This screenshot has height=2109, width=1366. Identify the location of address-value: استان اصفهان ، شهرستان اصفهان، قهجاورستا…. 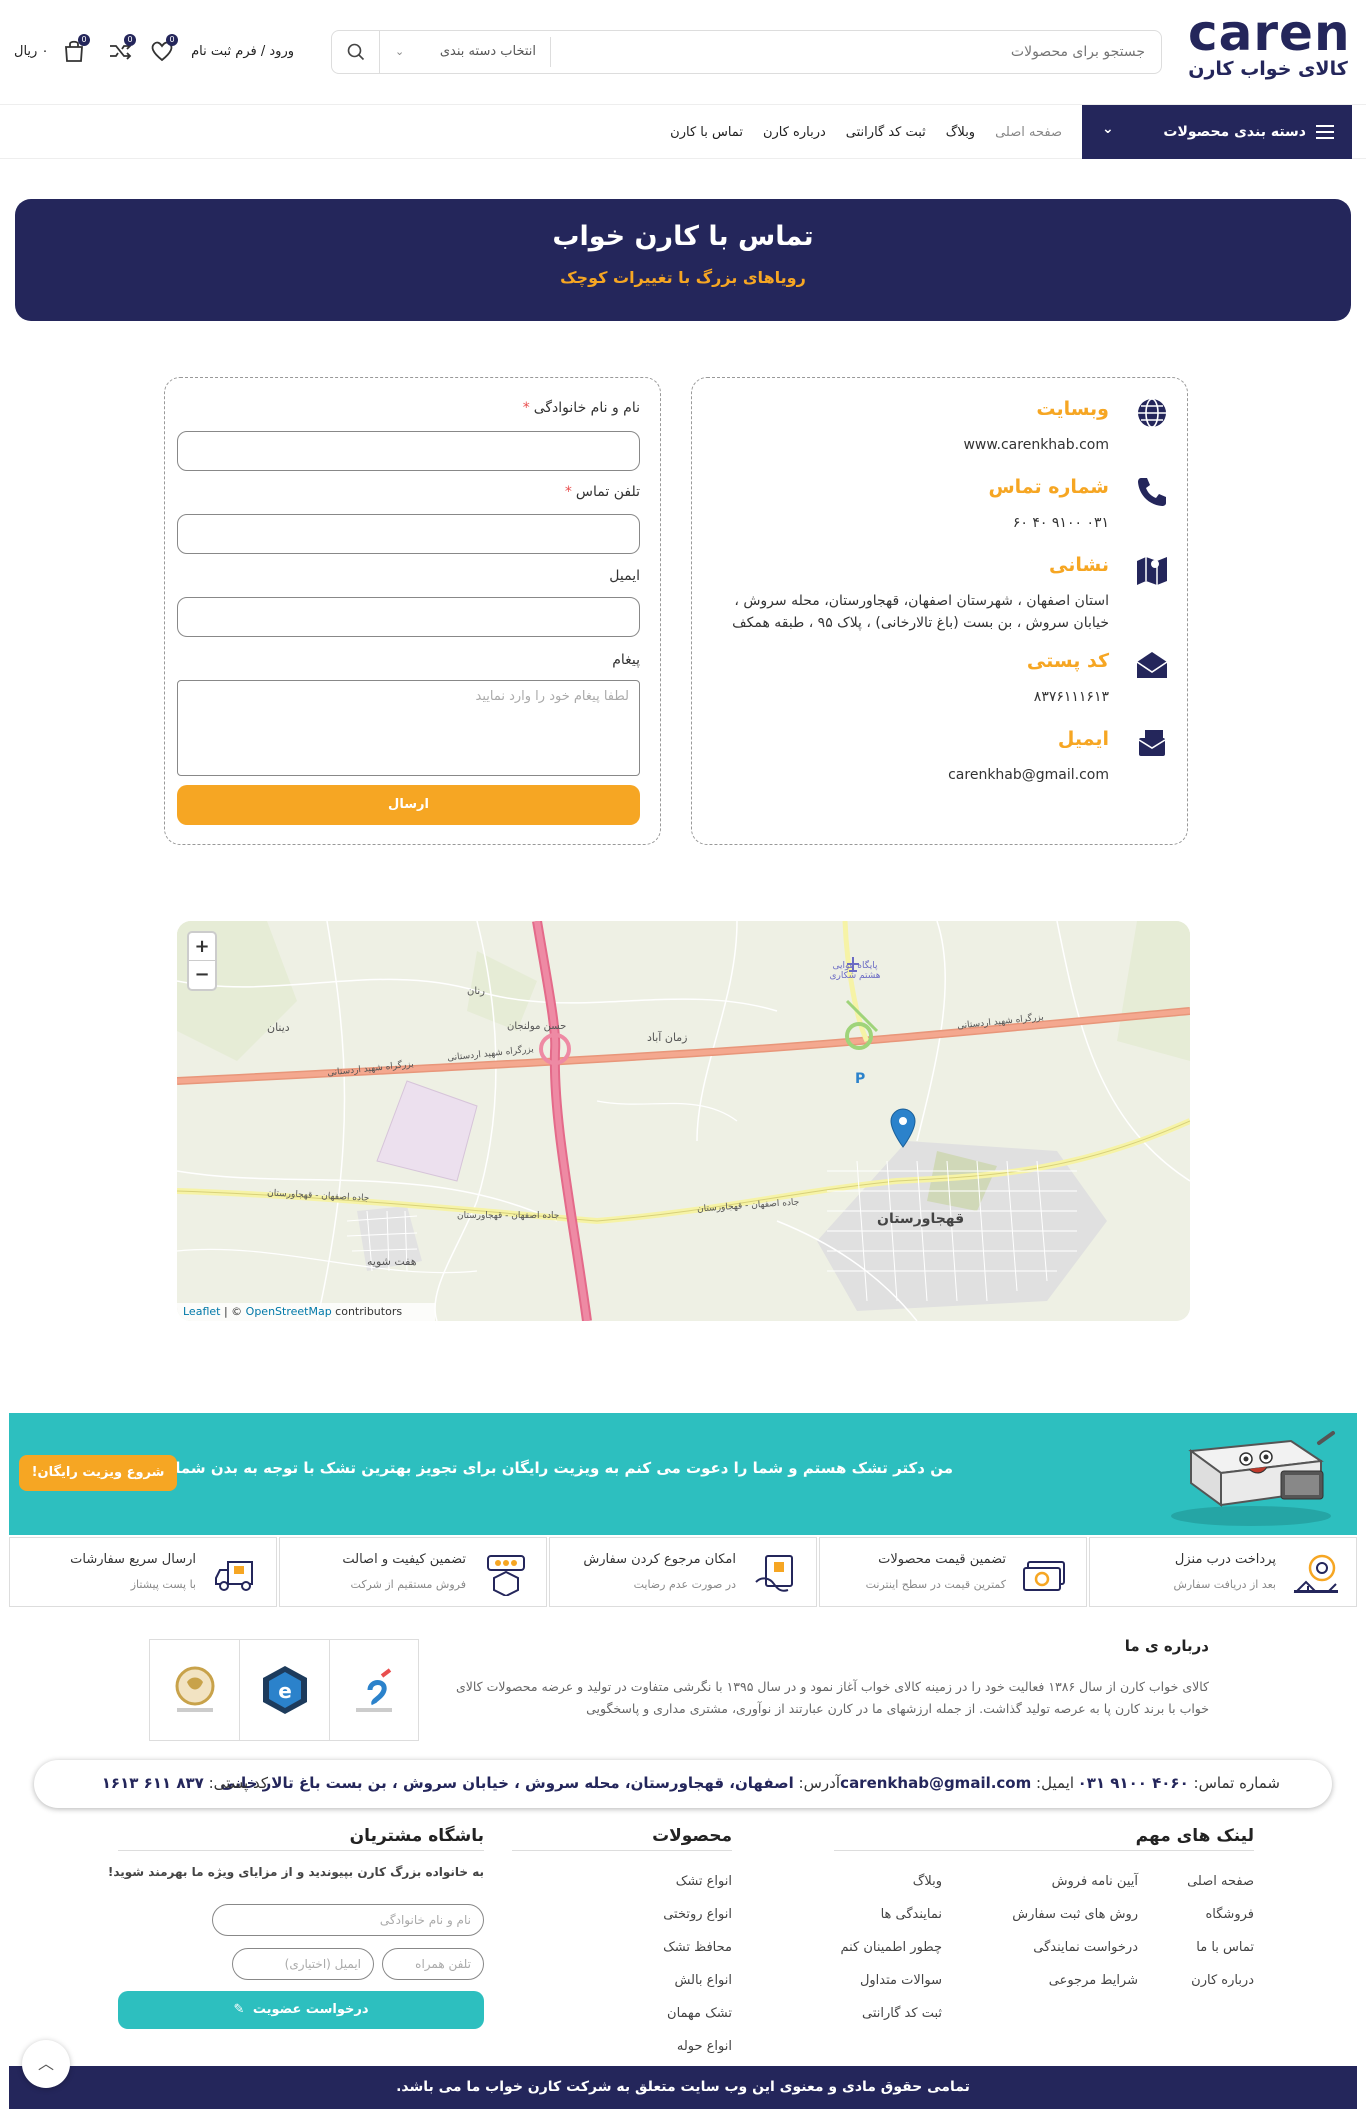
(920, 612).